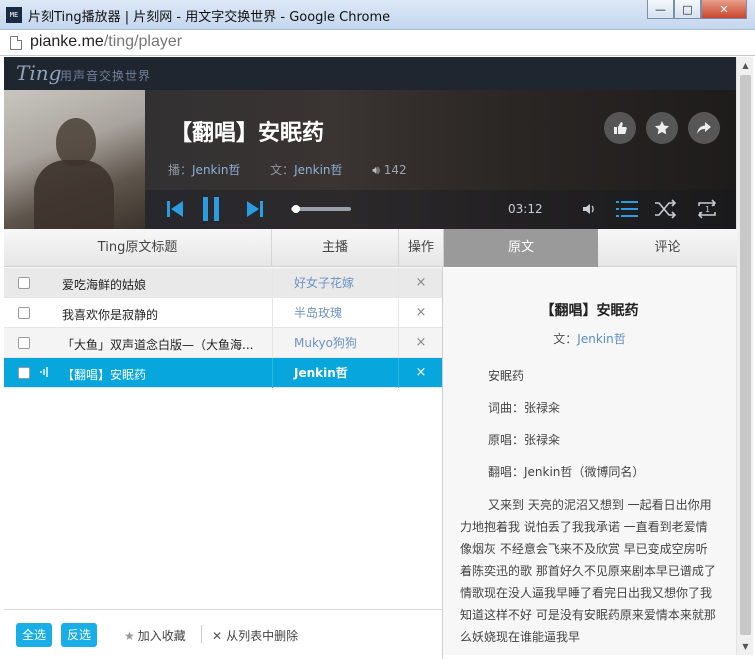 This screenshot has width=755, height=659. Describe the element at coordinates (138, 248) in the screenshot. I see `column-title: Ting原文标题` at that location.